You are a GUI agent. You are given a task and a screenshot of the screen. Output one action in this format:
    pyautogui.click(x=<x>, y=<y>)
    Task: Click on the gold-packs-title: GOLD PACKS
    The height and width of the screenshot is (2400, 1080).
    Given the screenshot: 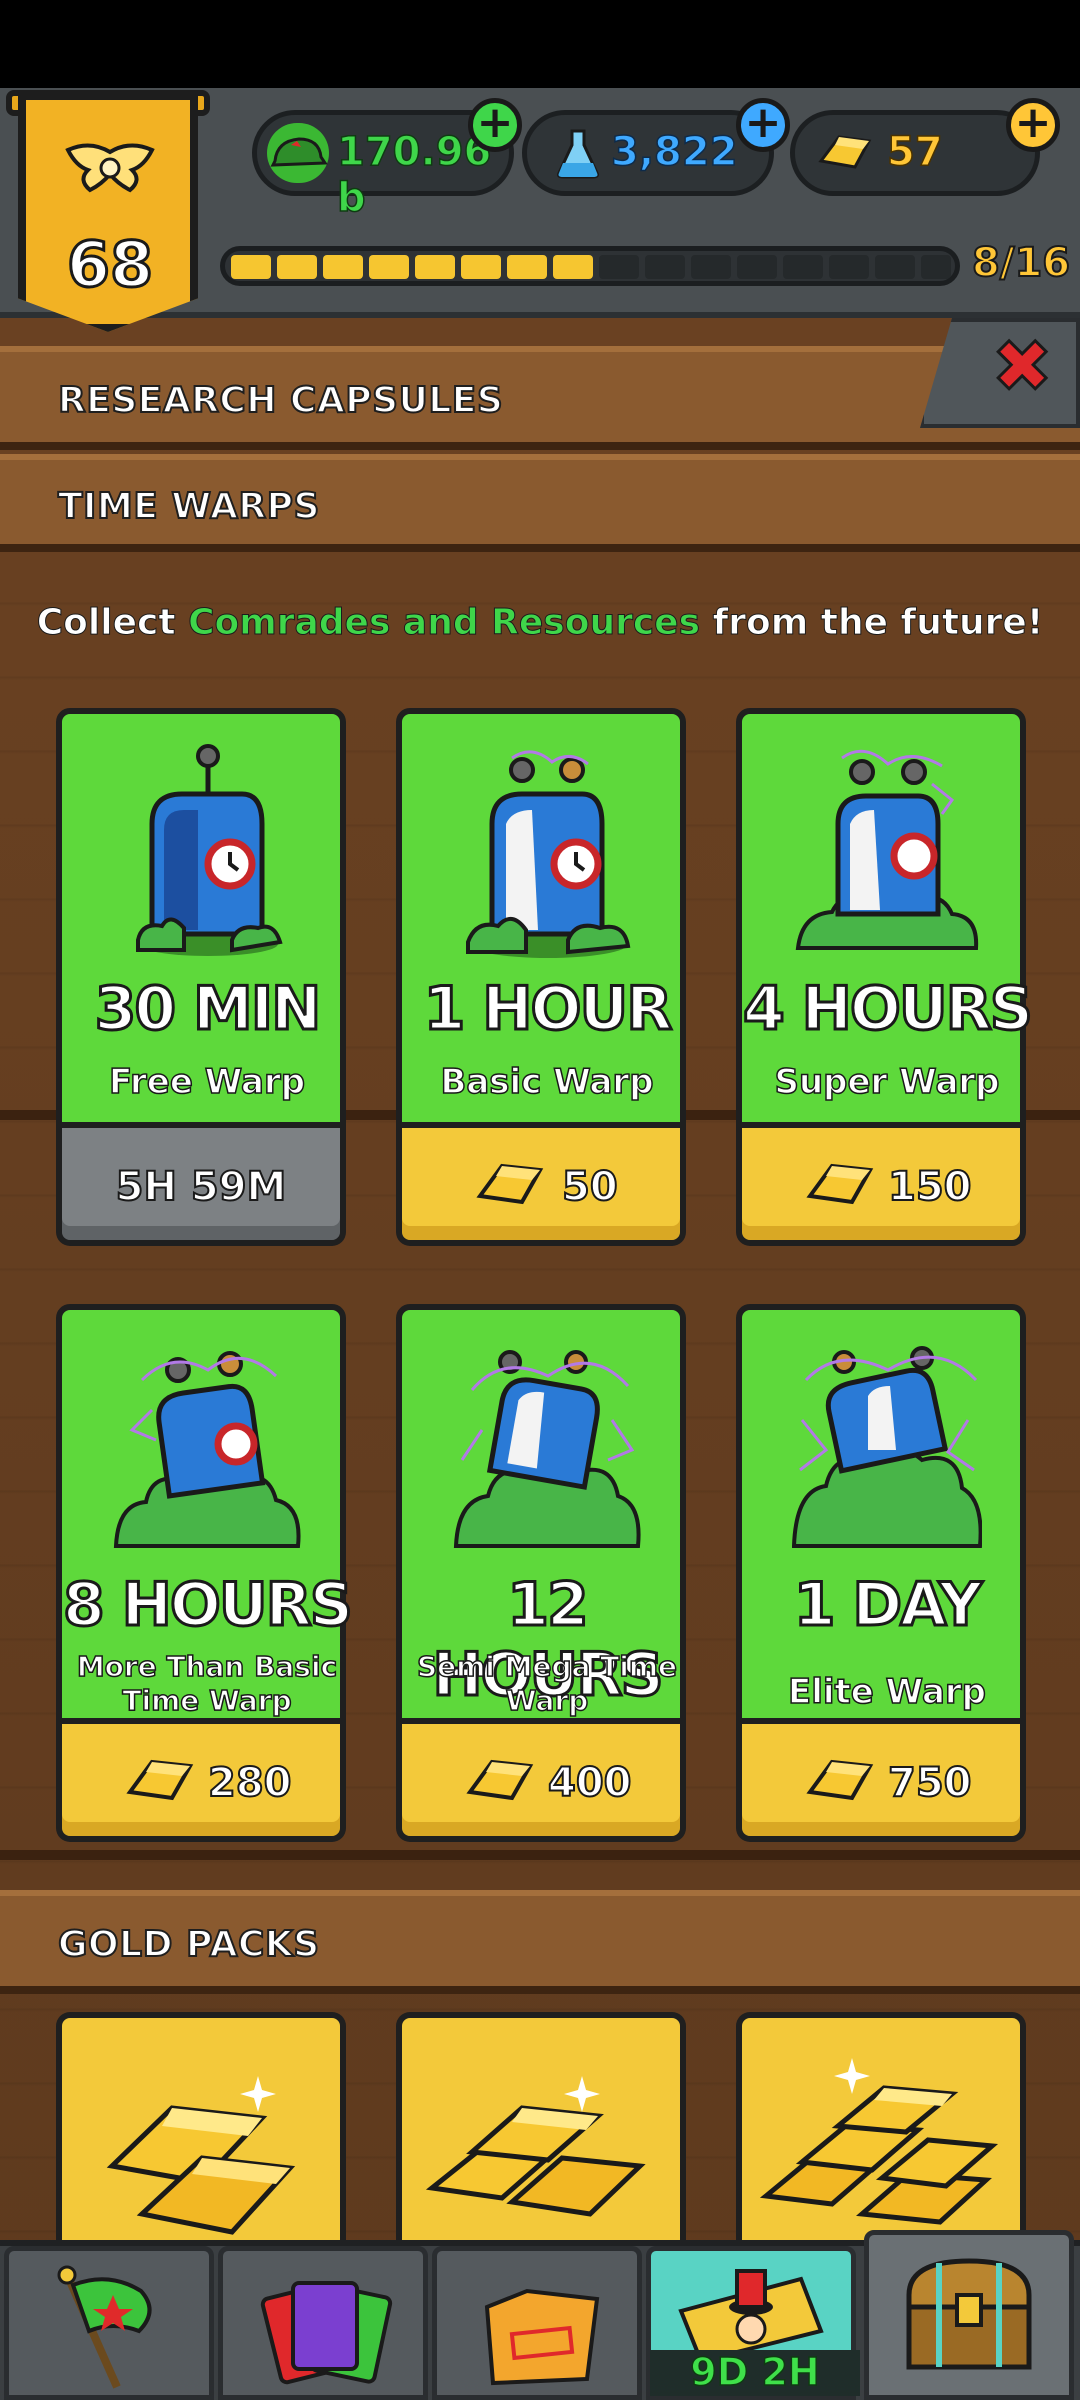 What is the action you would take?
    pyautogui.click(x=188, y=1944)
    